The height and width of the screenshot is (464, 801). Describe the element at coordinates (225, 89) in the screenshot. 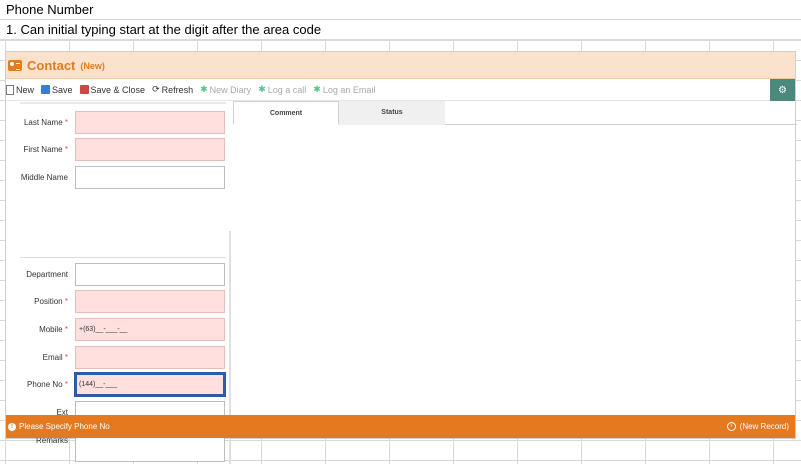

I see `new-diary-button: ✱ New Diary` at that location.